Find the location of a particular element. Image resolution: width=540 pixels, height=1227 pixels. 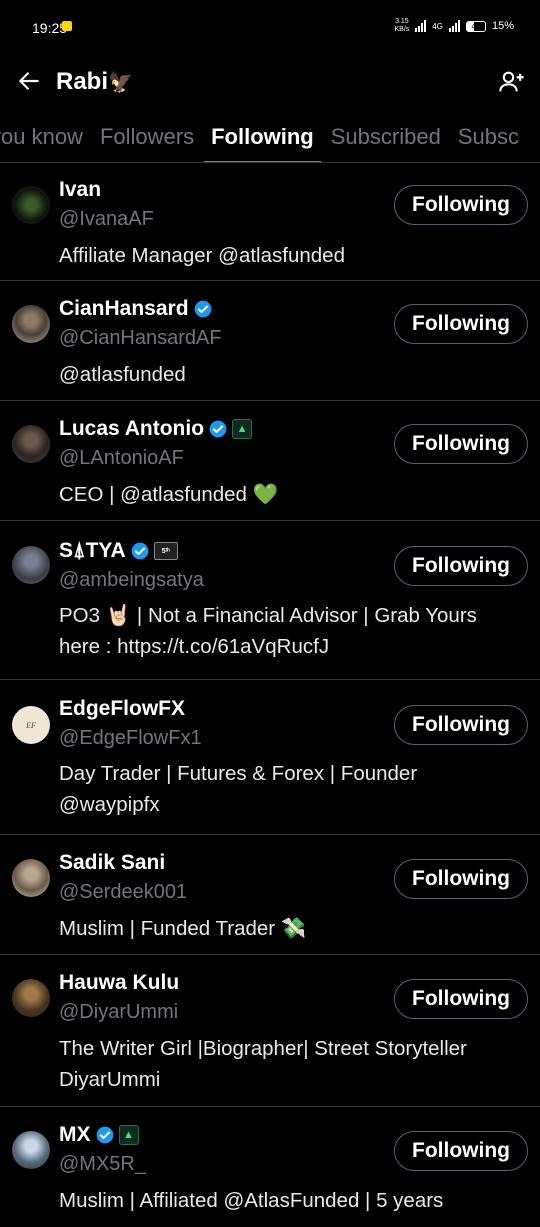

user-handle: @Serdeek001 is located at coordinates (123, 892).